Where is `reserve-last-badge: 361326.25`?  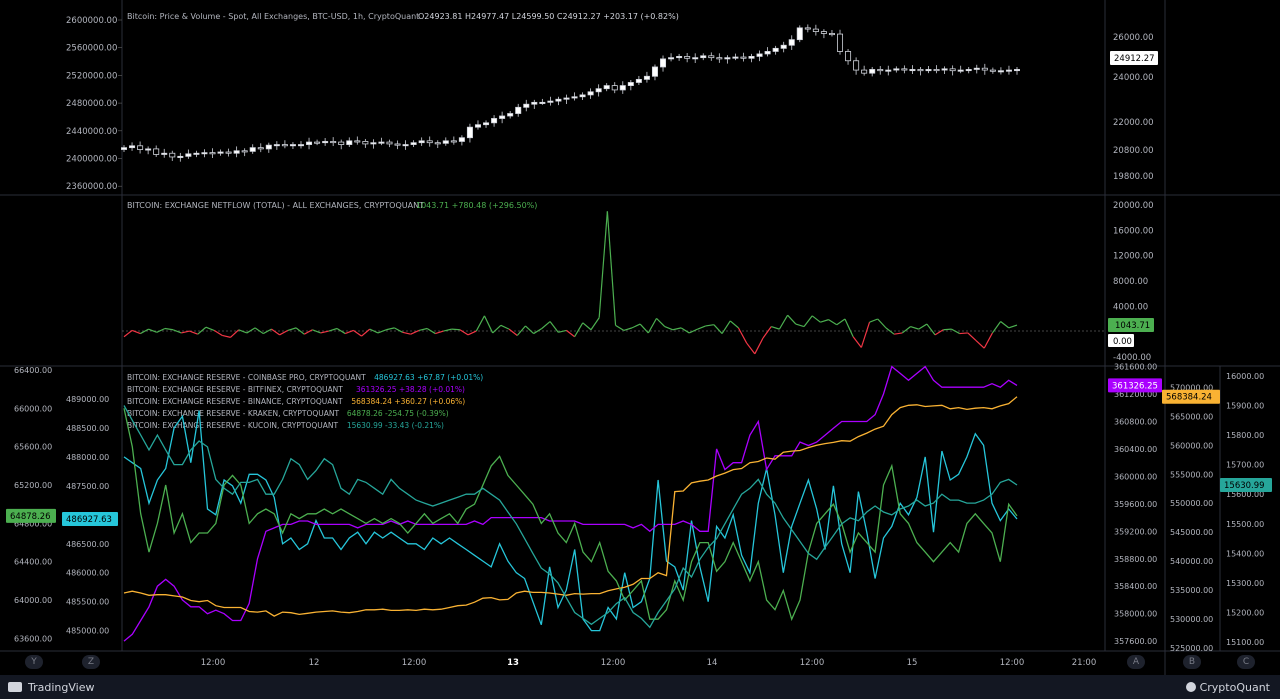 reserve-last-badge: 361326.25 is located at coordinates (1135, 385).